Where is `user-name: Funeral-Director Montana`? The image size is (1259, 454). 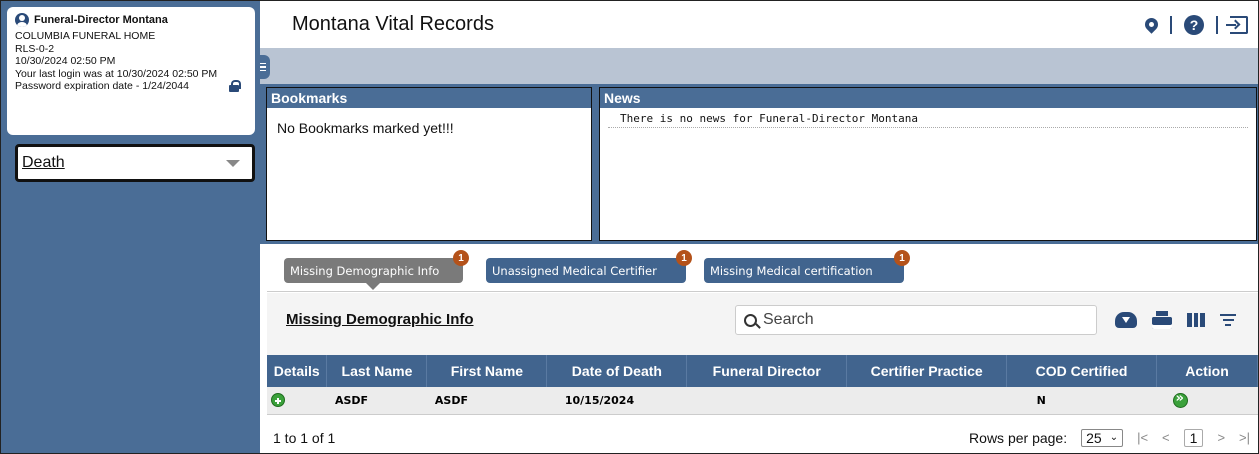
user-name: Funeral-Director Montana is located at coordinates (101, 20).